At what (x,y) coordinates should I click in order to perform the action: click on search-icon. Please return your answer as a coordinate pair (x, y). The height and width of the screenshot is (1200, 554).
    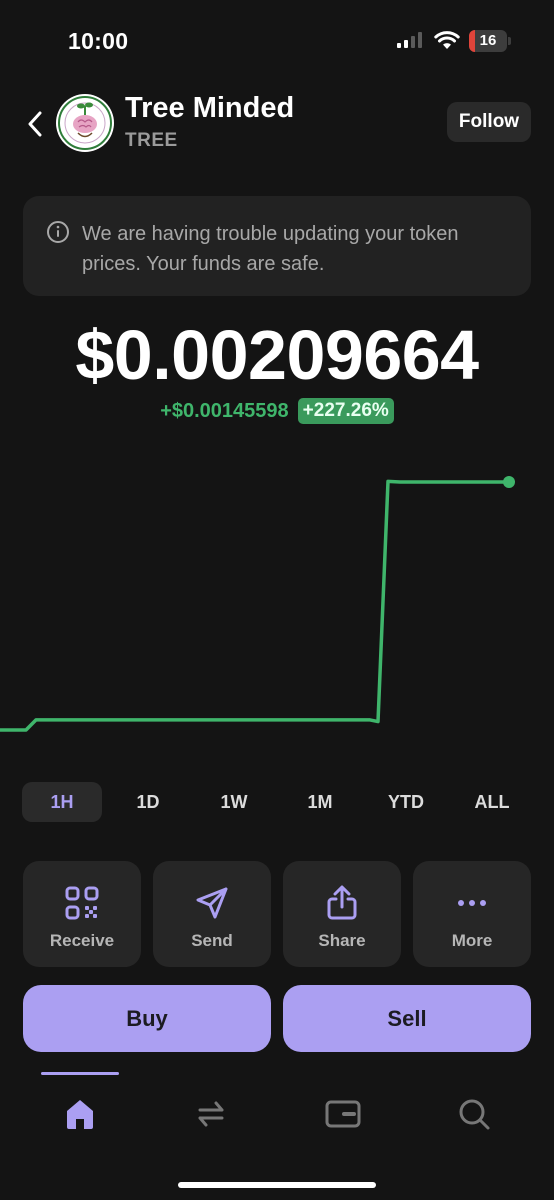
    Looking at the image, I should click on (474, 1114).